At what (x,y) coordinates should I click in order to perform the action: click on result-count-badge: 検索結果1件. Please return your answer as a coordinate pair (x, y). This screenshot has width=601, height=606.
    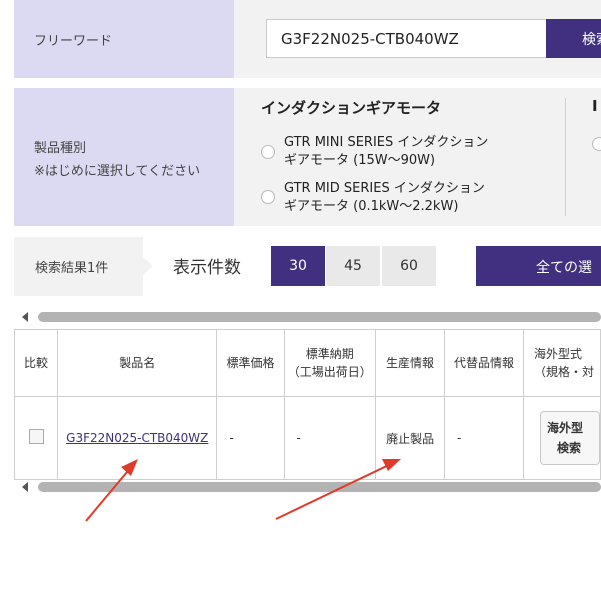
    Looking at the image, I should click on (78, 266).